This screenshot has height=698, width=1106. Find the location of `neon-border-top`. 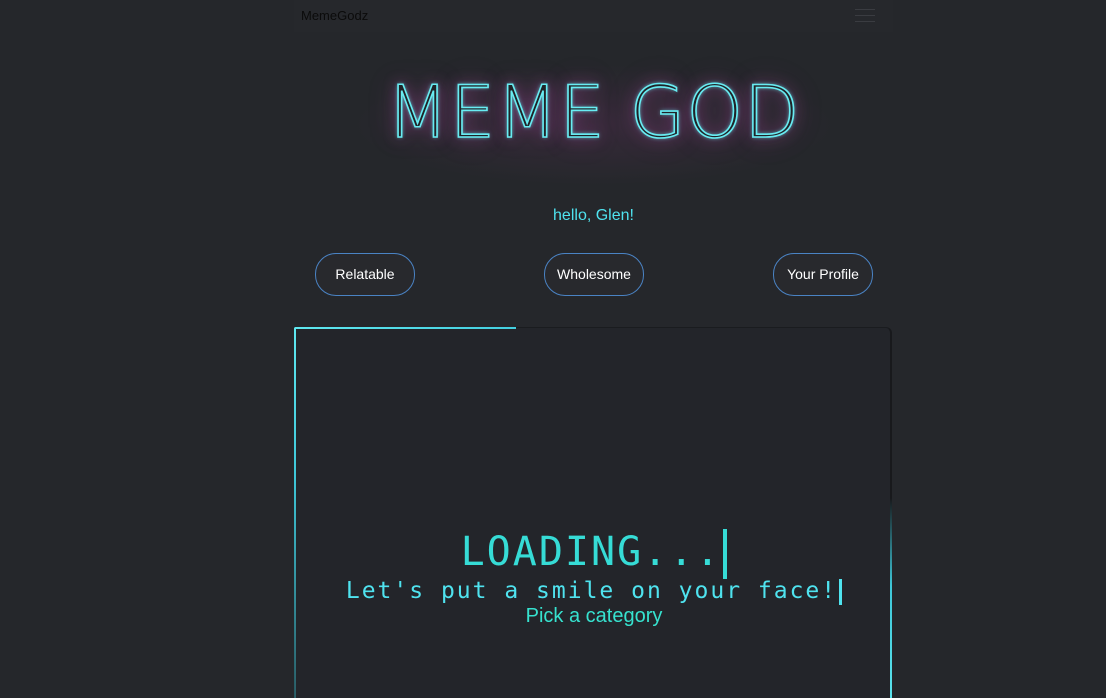

neon-border-top is located at coordinates (405, 328).